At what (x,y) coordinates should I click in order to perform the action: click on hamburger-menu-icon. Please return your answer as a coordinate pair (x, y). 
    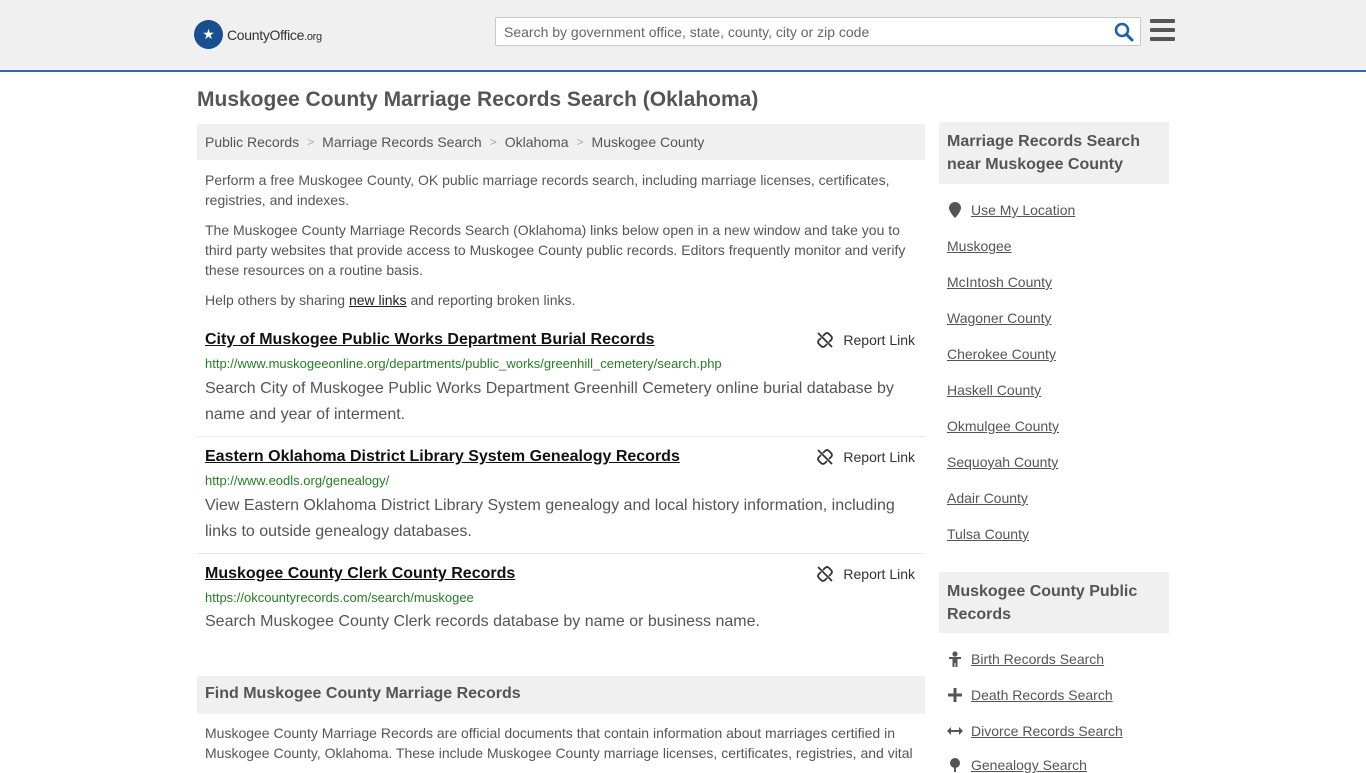
    Looking at the image, I should click on (1162, 30).